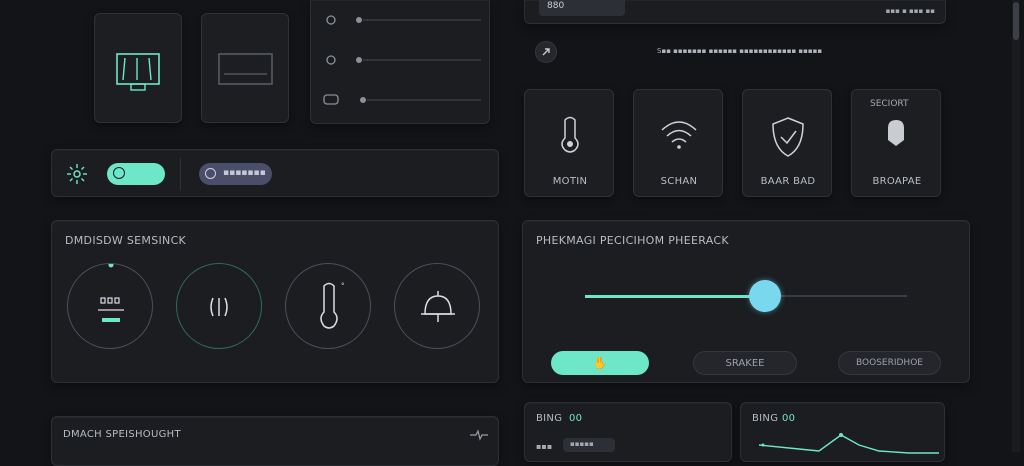 The image size is (1024, 466). What do you see at coordinates (244, 173) in the screenshot?
I see `pill-label: ▪▪▪▪▪▪▪` at bounding box center [244, 173].